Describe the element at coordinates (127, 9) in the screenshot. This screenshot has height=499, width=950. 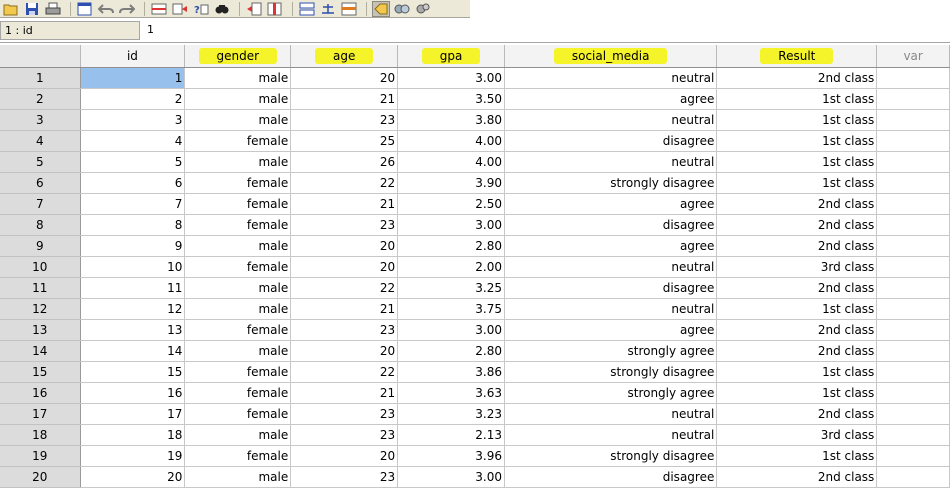
I see `redo-icon` at that location.